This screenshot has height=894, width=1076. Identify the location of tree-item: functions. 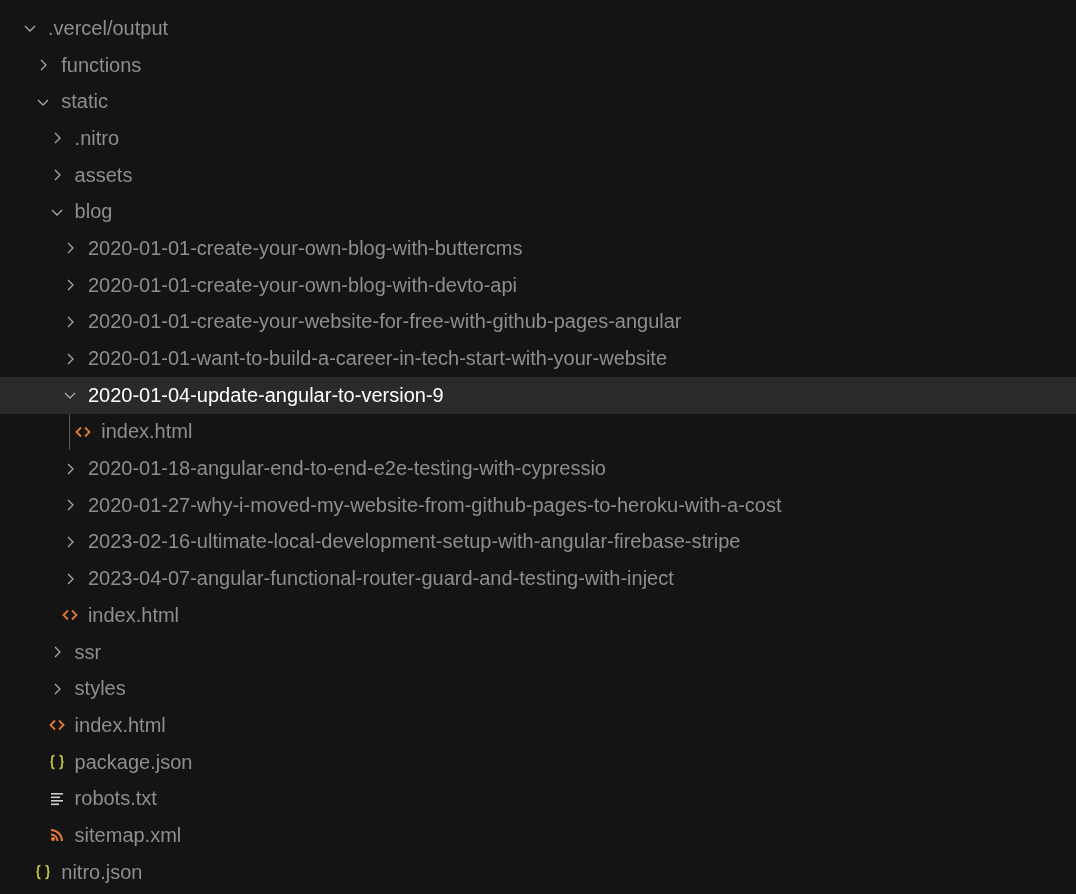
(538, 65).